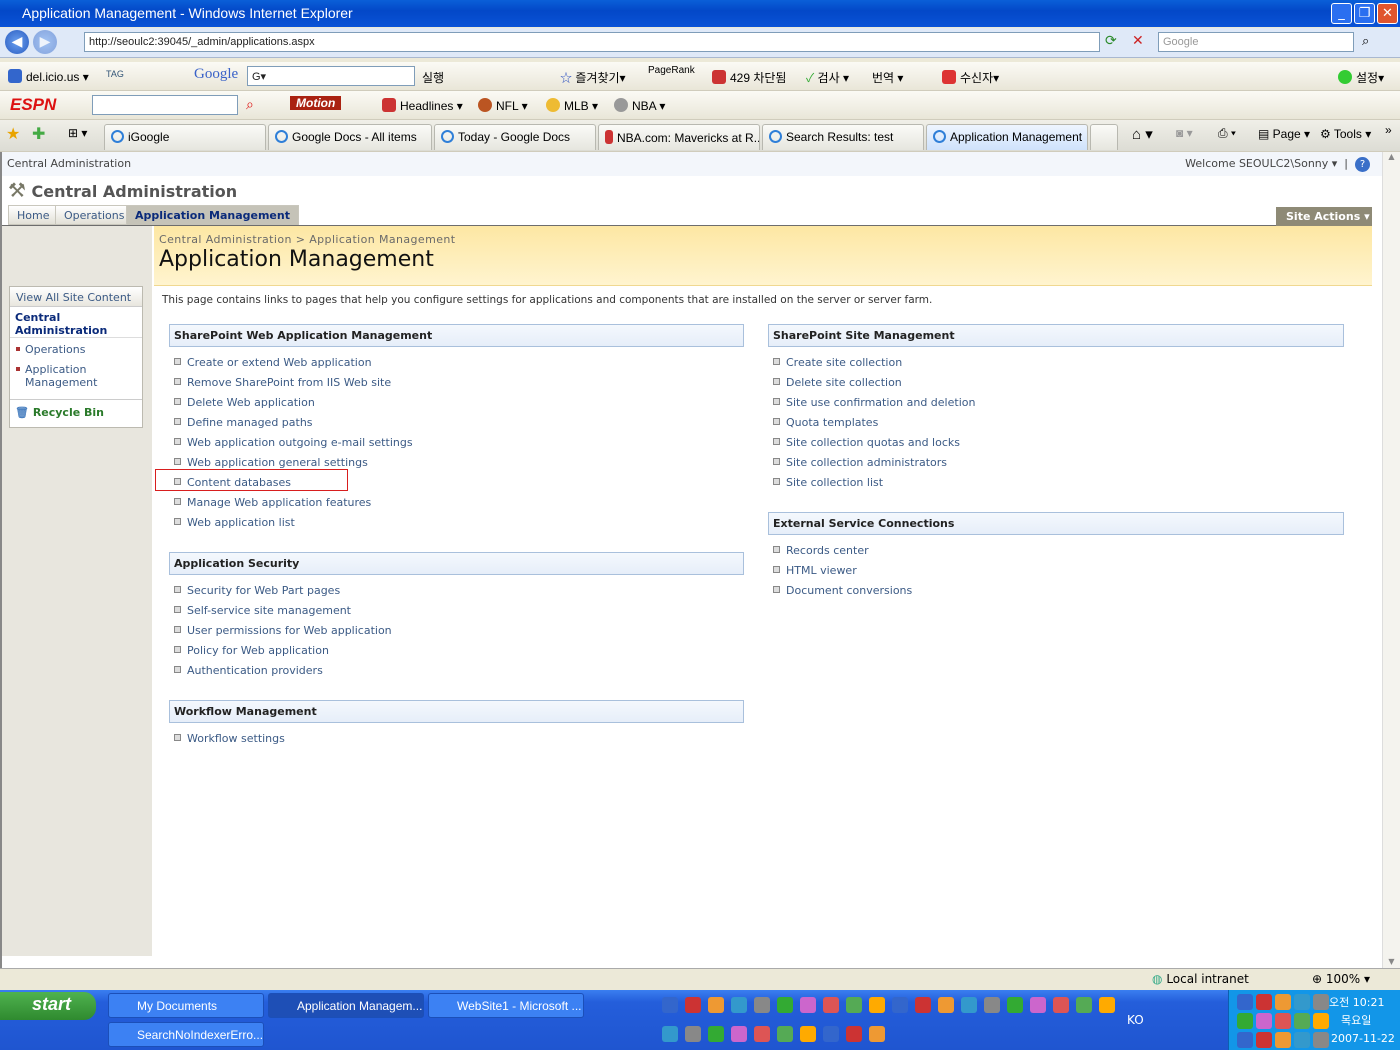 The height and width of the screenshot is (1050, 1400). What do you see at coordinates (1277, 164) in the screenshot?
I see `welcome-menu: Welcome SEOULC2\Sonny ▾ | ?` at bounding box center [1277, 164].